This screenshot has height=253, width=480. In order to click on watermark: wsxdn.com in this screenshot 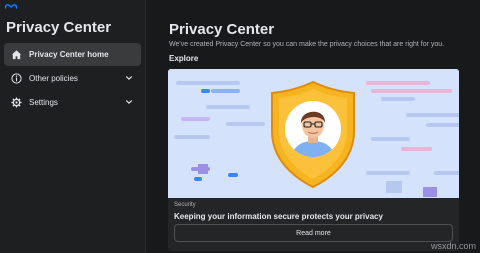, I will do `click(453, 246)`.